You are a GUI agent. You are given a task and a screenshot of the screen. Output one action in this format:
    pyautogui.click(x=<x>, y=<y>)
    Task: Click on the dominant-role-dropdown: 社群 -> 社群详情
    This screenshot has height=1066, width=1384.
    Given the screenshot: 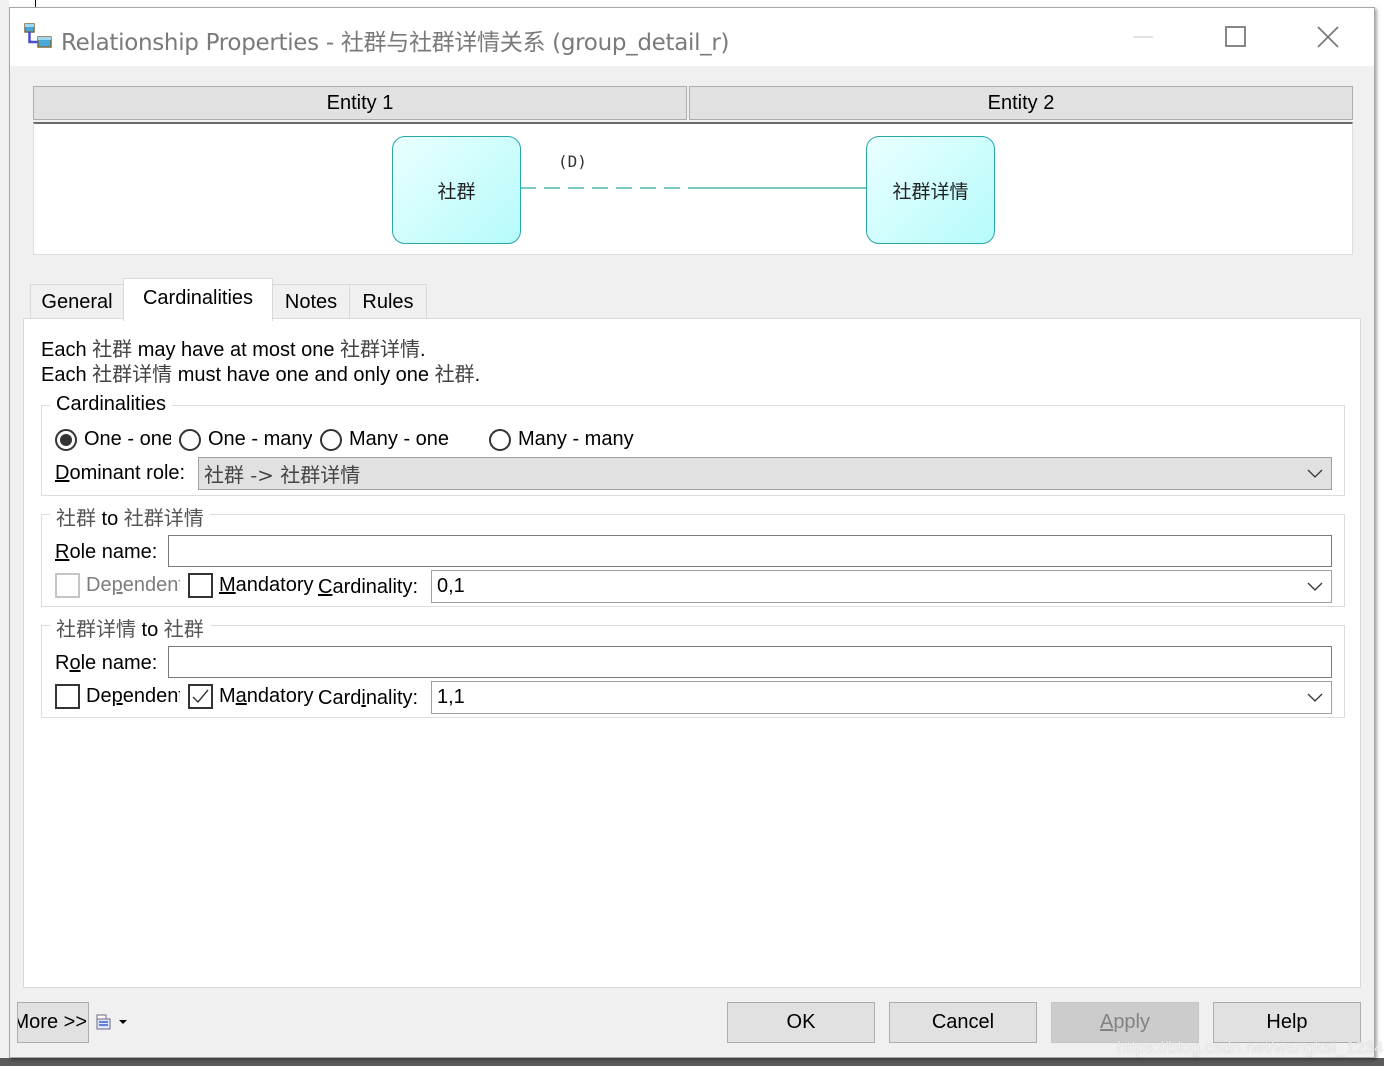 What is the action you would take?
    pyautogui.click(x=765, y=473)
    